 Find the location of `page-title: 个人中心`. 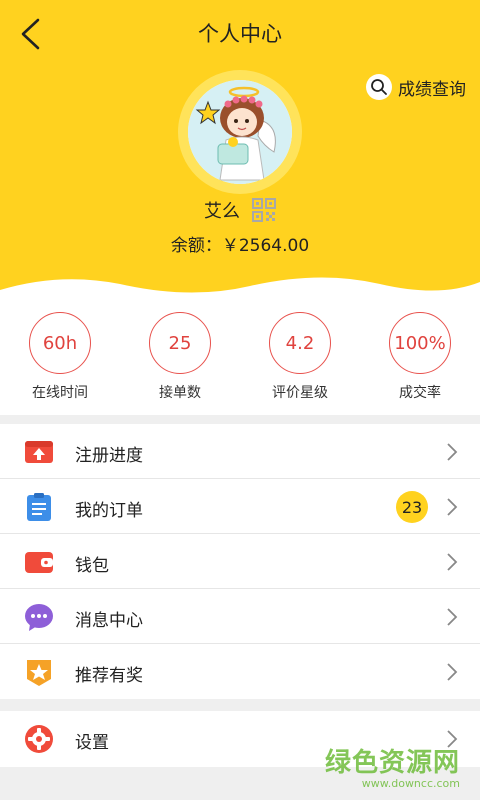

page-title: 个人中心 is located at coordinates (240, 34).